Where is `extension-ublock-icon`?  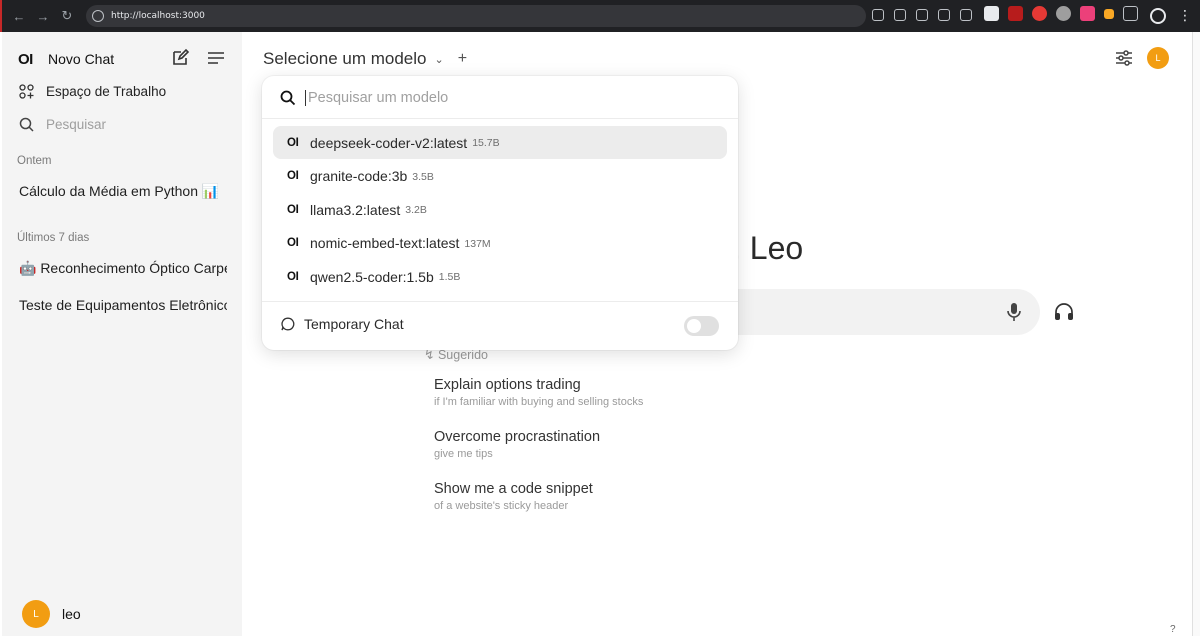 extension-ublock-icon is located at coordinates (1015, 13).